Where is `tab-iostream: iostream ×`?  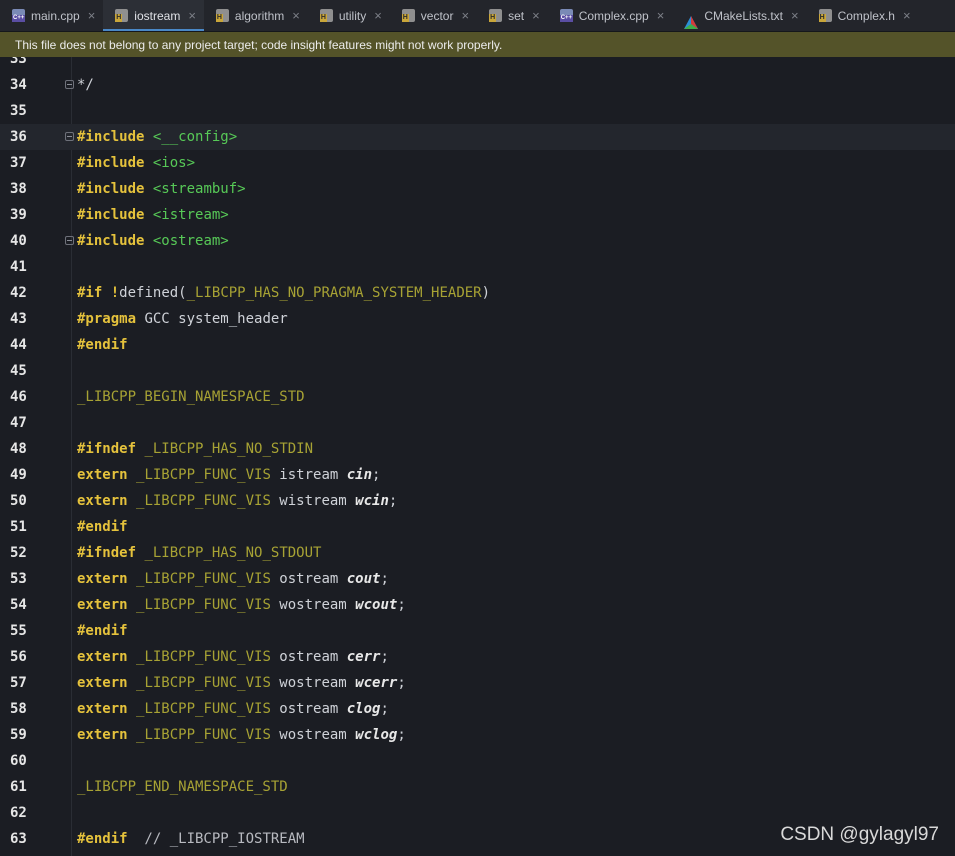
tab-iostream: iostream × is located at coordinates (153, 15).